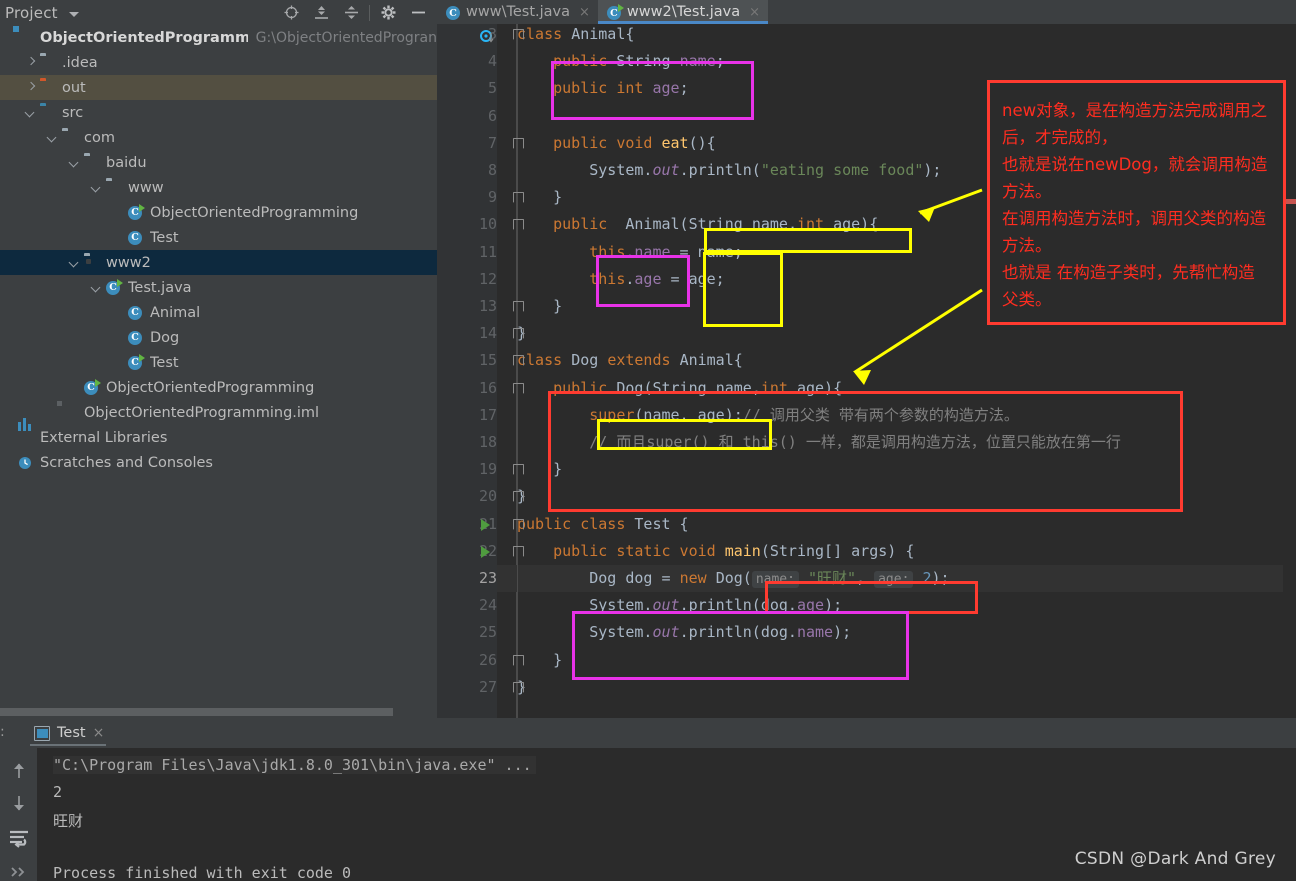 This screenshot has height=881, width=1296. I want to click on tree-node-path: G:\ObjectOrientedProgran, so click(346, 37).